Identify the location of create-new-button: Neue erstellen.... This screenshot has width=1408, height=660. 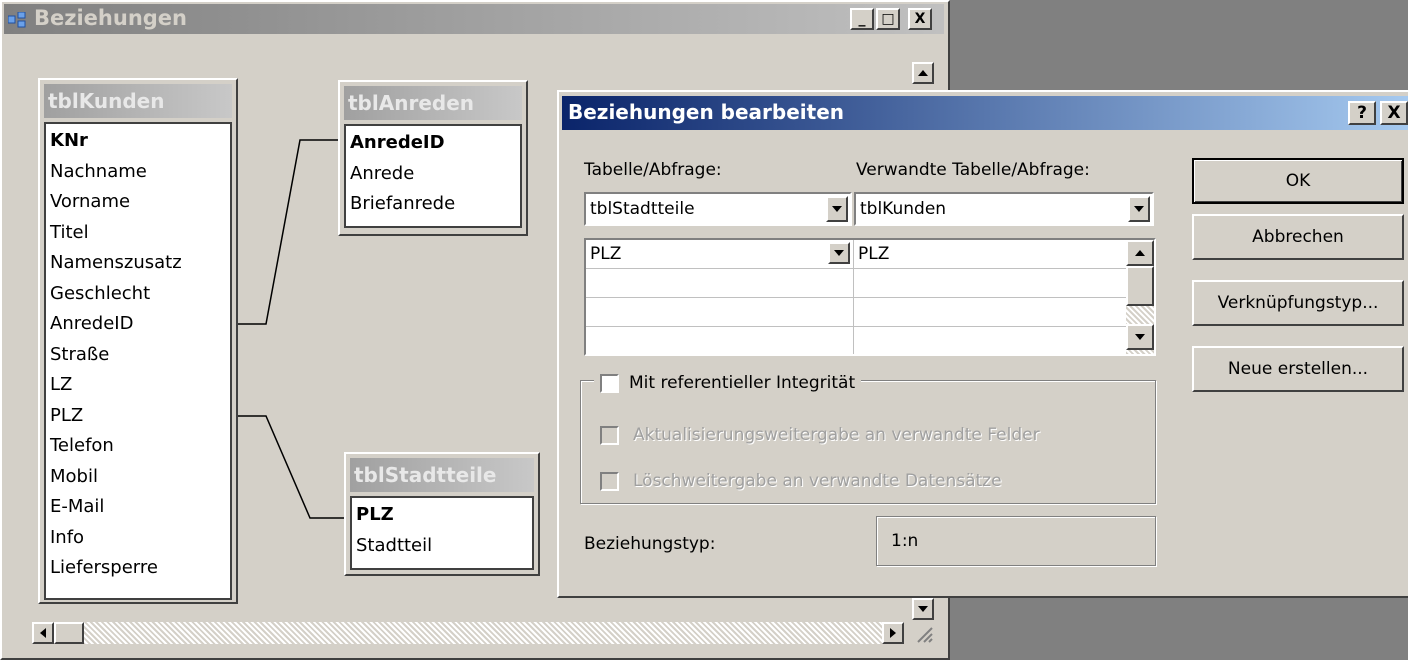
(1298, 369).